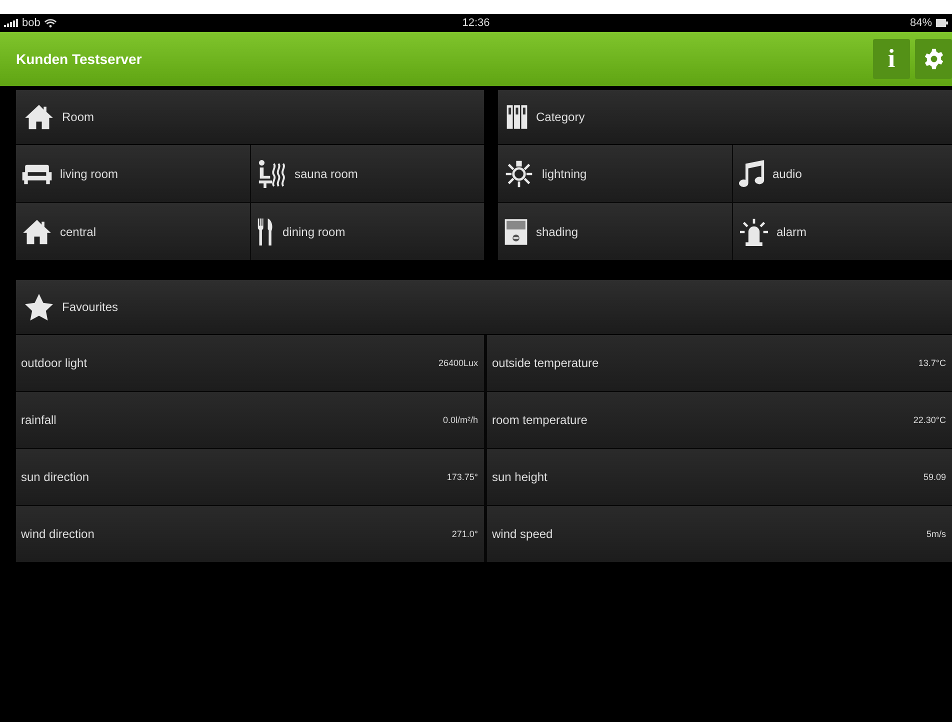  What do you see at coordinates (560, 117) in the screenshot?
I see `panel-title: Category` at bounding box center [560, 117].